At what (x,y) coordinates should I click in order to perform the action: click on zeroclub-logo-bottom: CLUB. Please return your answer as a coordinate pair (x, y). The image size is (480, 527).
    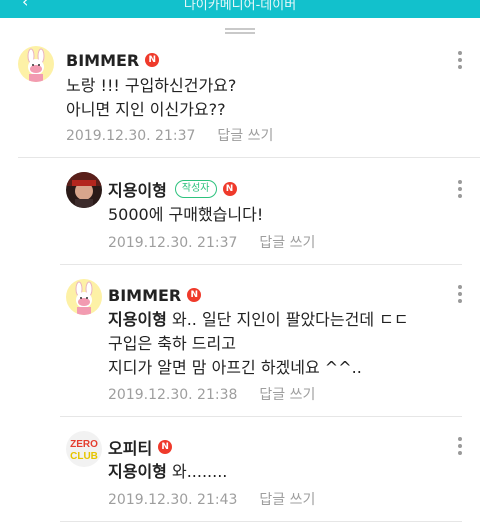
    Looking at the image, I should click on (84, 456).